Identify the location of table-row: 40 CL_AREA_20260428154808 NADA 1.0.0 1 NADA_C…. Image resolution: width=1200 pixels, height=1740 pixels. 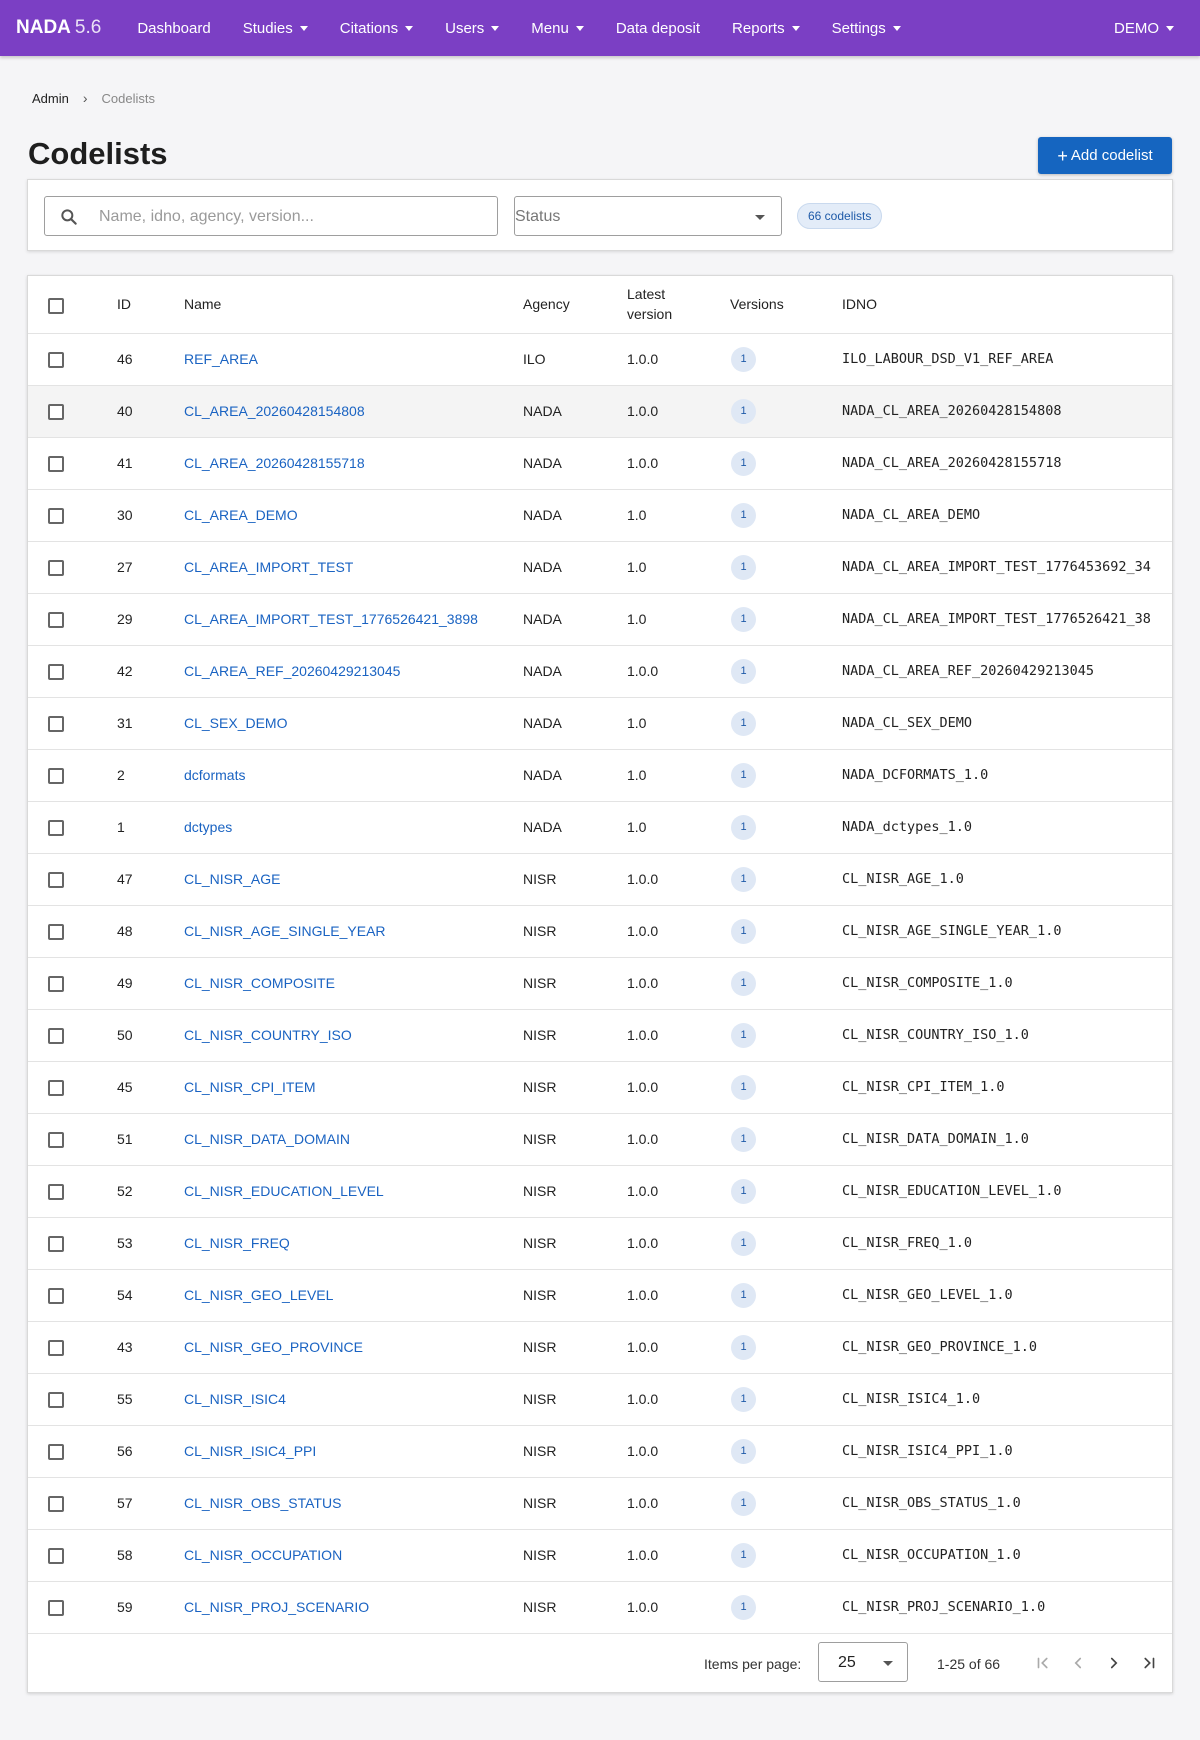
(600, 411).